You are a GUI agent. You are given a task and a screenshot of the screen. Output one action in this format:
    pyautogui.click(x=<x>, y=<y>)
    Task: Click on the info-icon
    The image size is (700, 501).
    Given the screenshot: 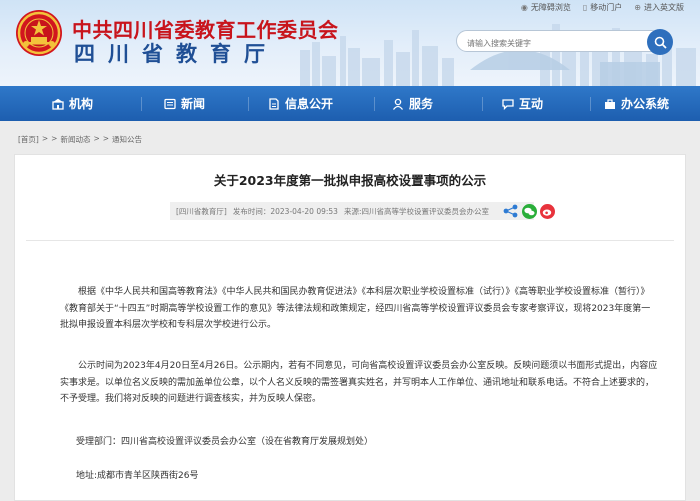 What is the action you would take?
    pyautogui.click(x=274, y=103)
    